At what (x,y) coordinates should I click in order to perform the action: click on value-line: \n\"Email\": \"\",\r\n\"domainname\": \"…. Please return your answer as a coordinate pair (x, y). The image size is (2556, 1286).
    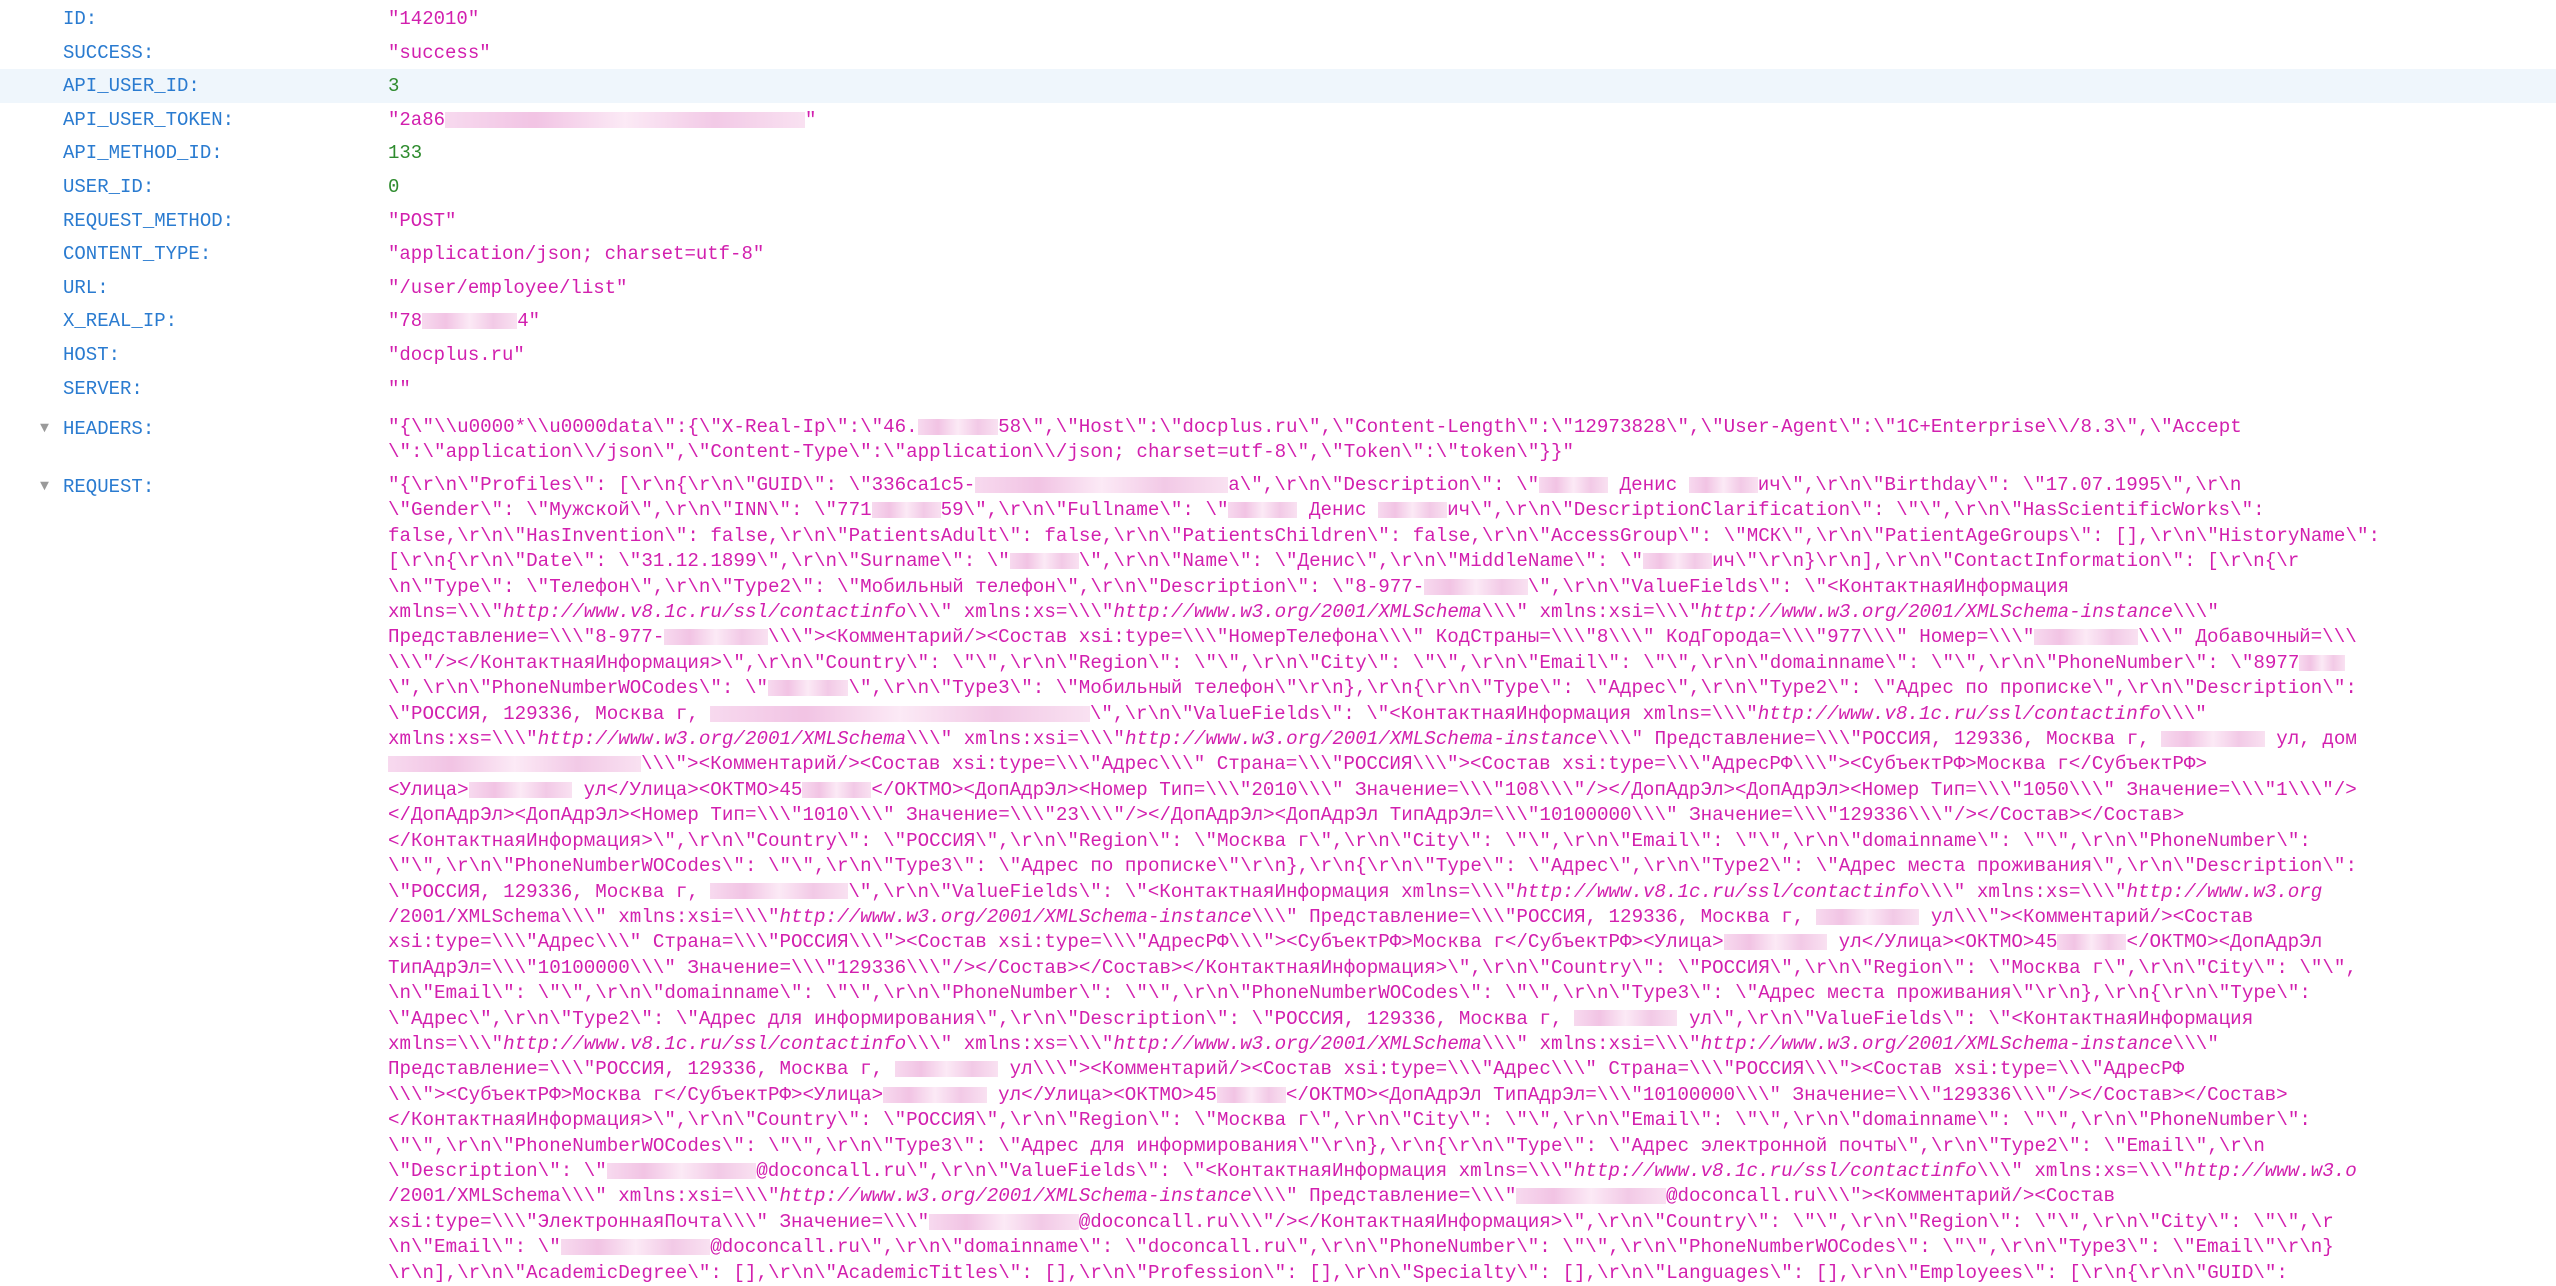
    Looking at the image, I should click on (1349, 993).